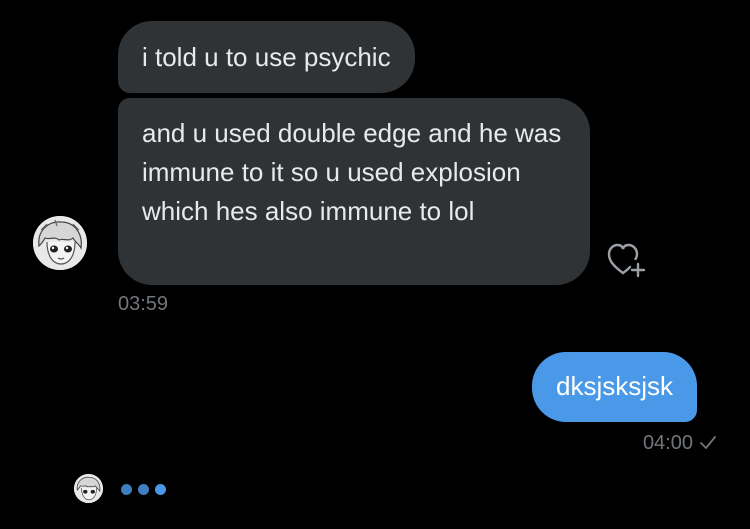  What do you see at coordinates (143, 304) in the screenshot?
I see `message-timestamp: 03:59` at bounding box center [143, 304].